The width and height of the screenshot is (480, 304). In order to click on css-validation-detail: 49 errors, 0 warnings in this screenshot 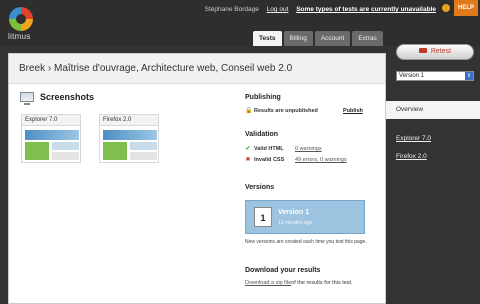, I will do `click(321, 160)`.